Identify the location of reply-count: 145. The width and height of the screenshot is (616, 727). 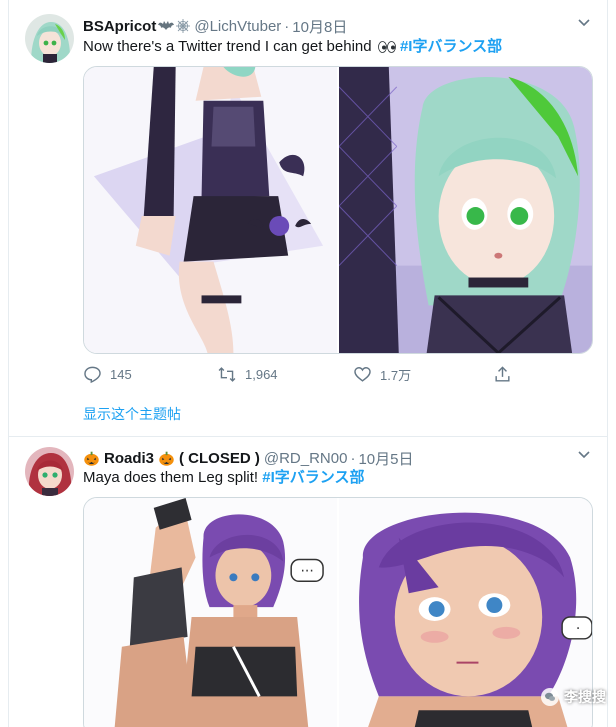
(121, 374).